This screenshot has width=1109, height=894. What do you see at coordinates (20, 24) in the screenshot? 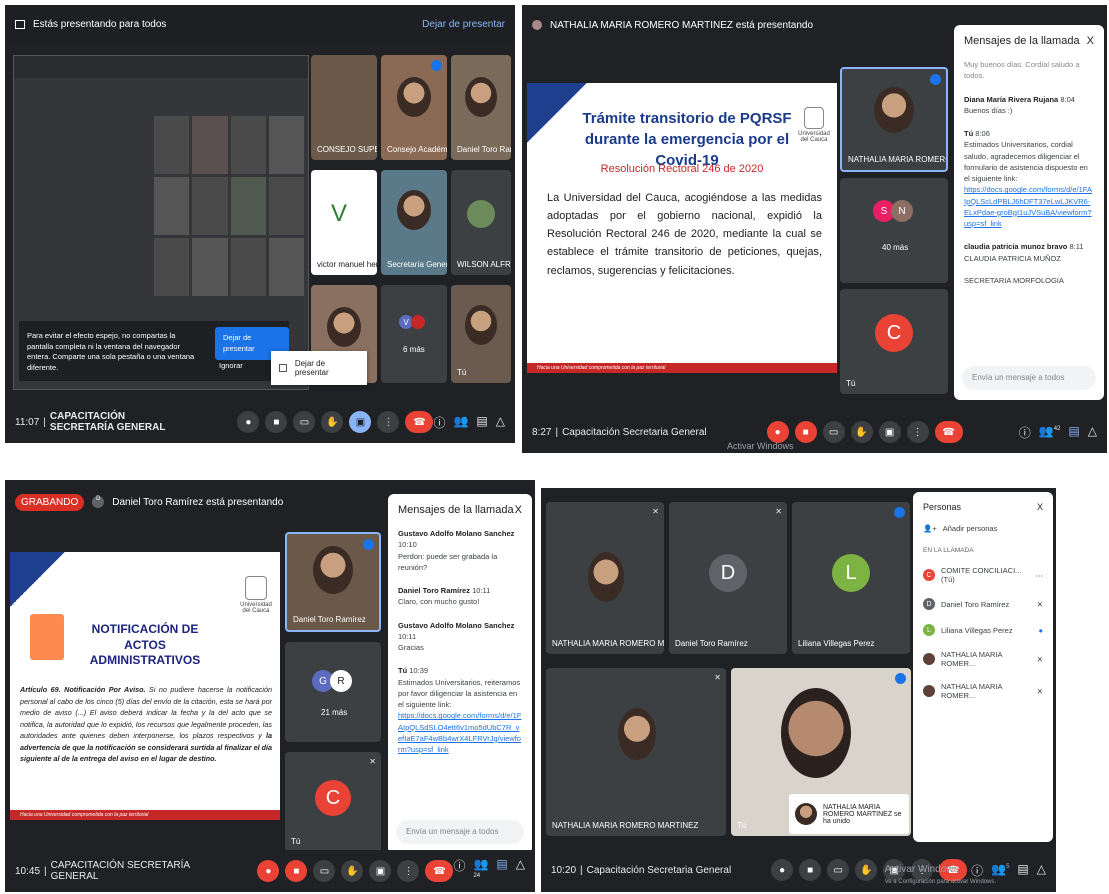
I see `present-icon` at bounding box center [20, 24].